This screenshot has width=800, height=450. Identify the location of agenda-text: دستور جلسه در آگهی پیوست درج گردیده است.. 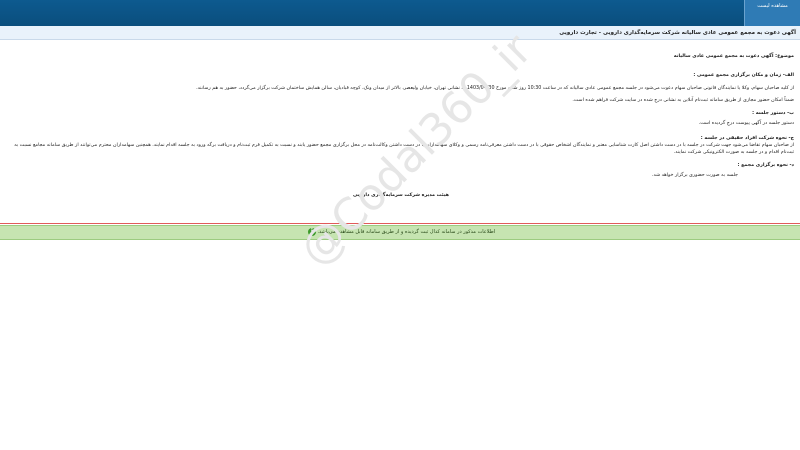
(746, 123).